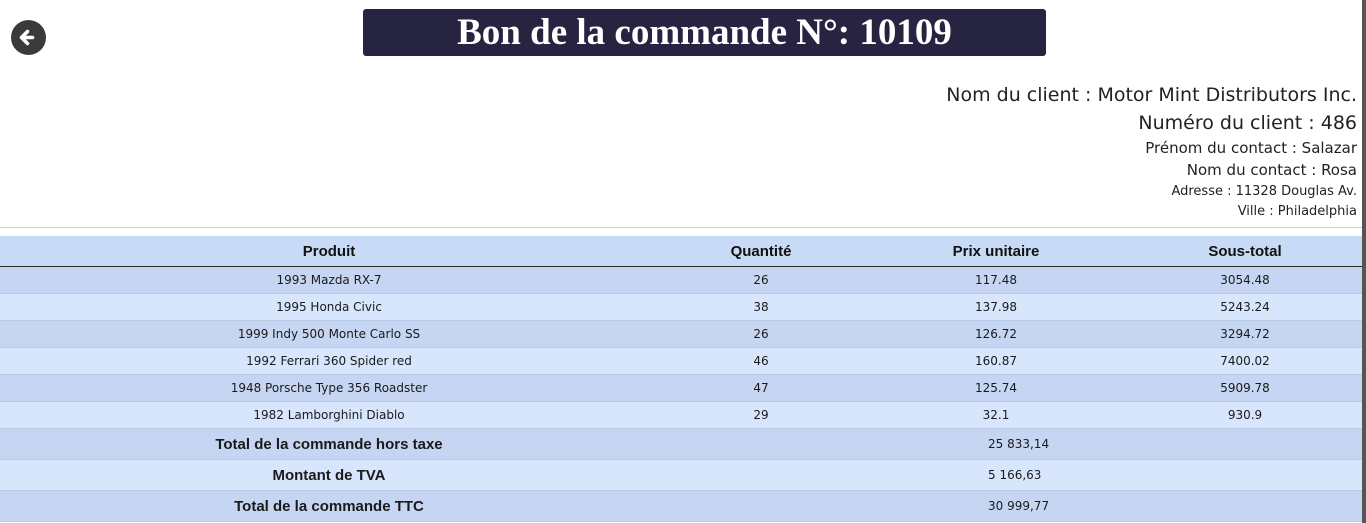  What do you see at coordinates (761, 361) in the screenshot?
I see `quantity-cell: 46` at bounding box center [761, 361].